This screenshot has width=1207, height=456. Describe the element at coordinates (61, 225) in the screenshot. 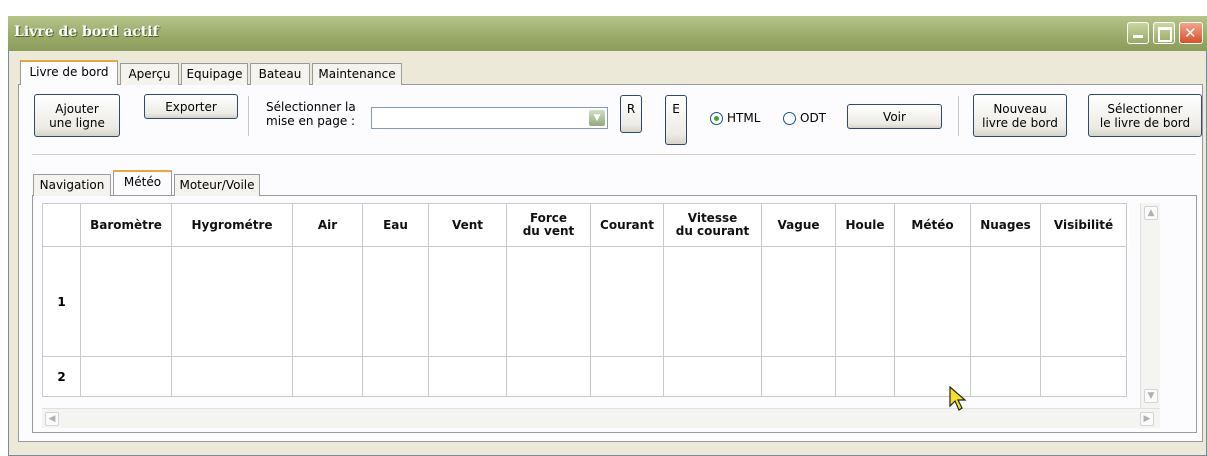

I see `row-number-header` at that location.